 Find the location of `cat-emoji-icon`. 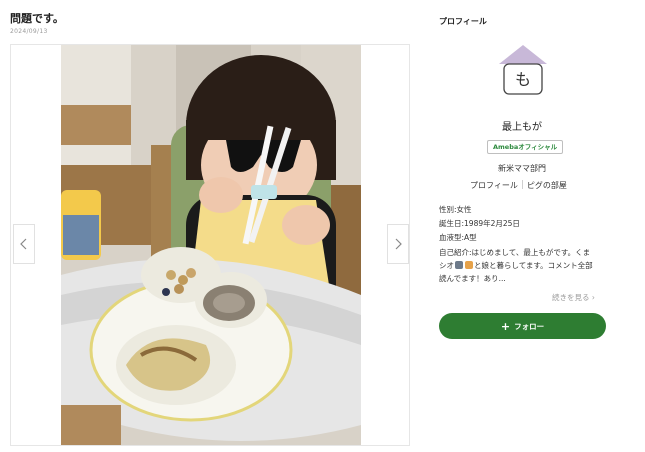

cat-emoji-icon is located at coordinates (459, 265).